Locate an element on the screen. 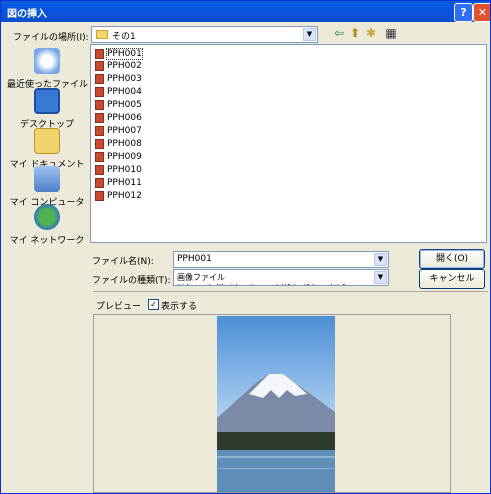  close-button: ✕ is located at coordinates (481, 12).